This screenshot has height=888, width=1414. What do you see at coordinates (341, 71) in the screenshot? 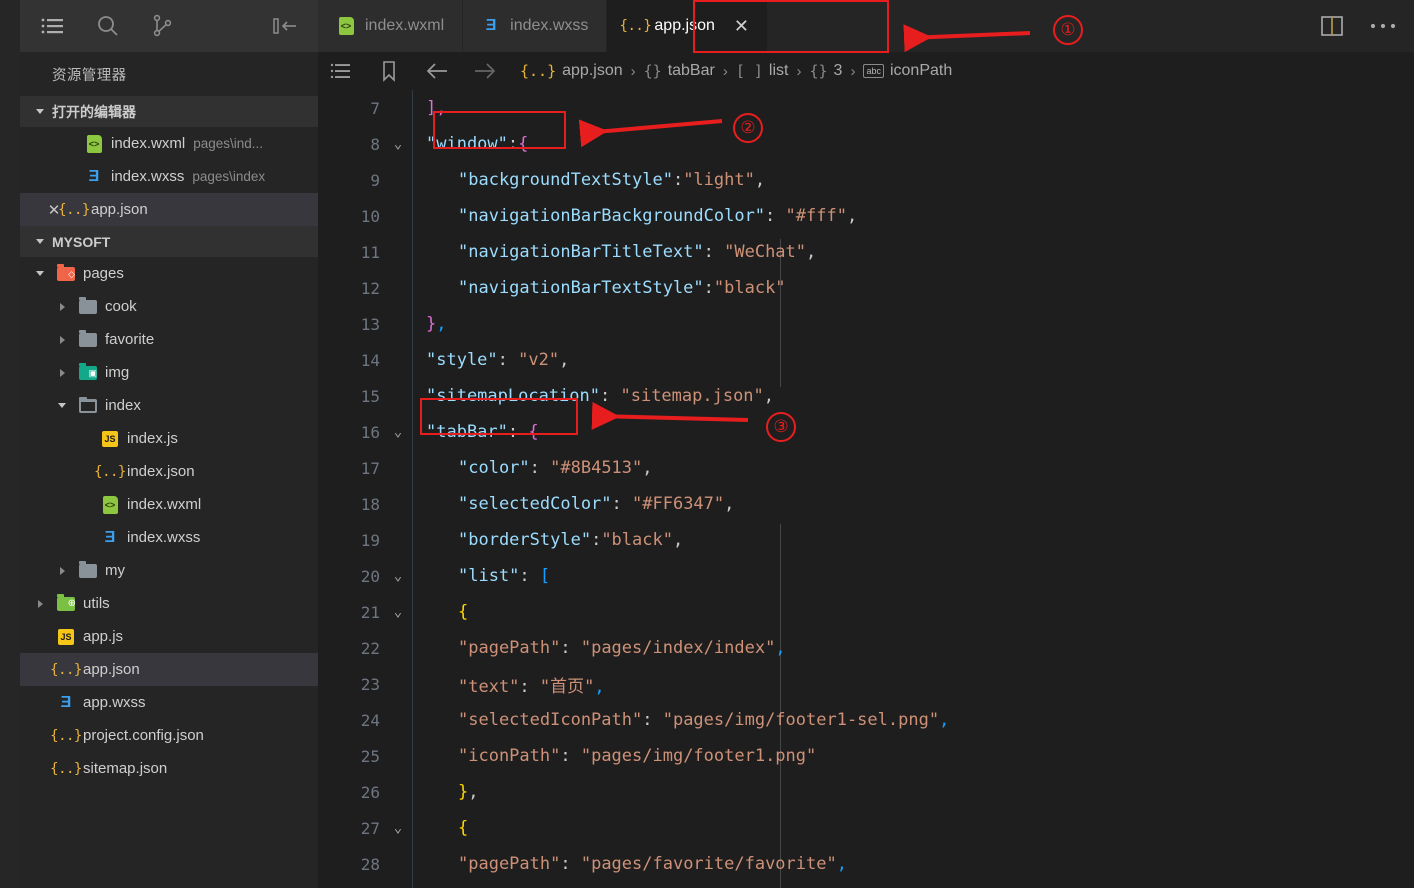
I see `outline-icon` at bounding box center [341, 71].